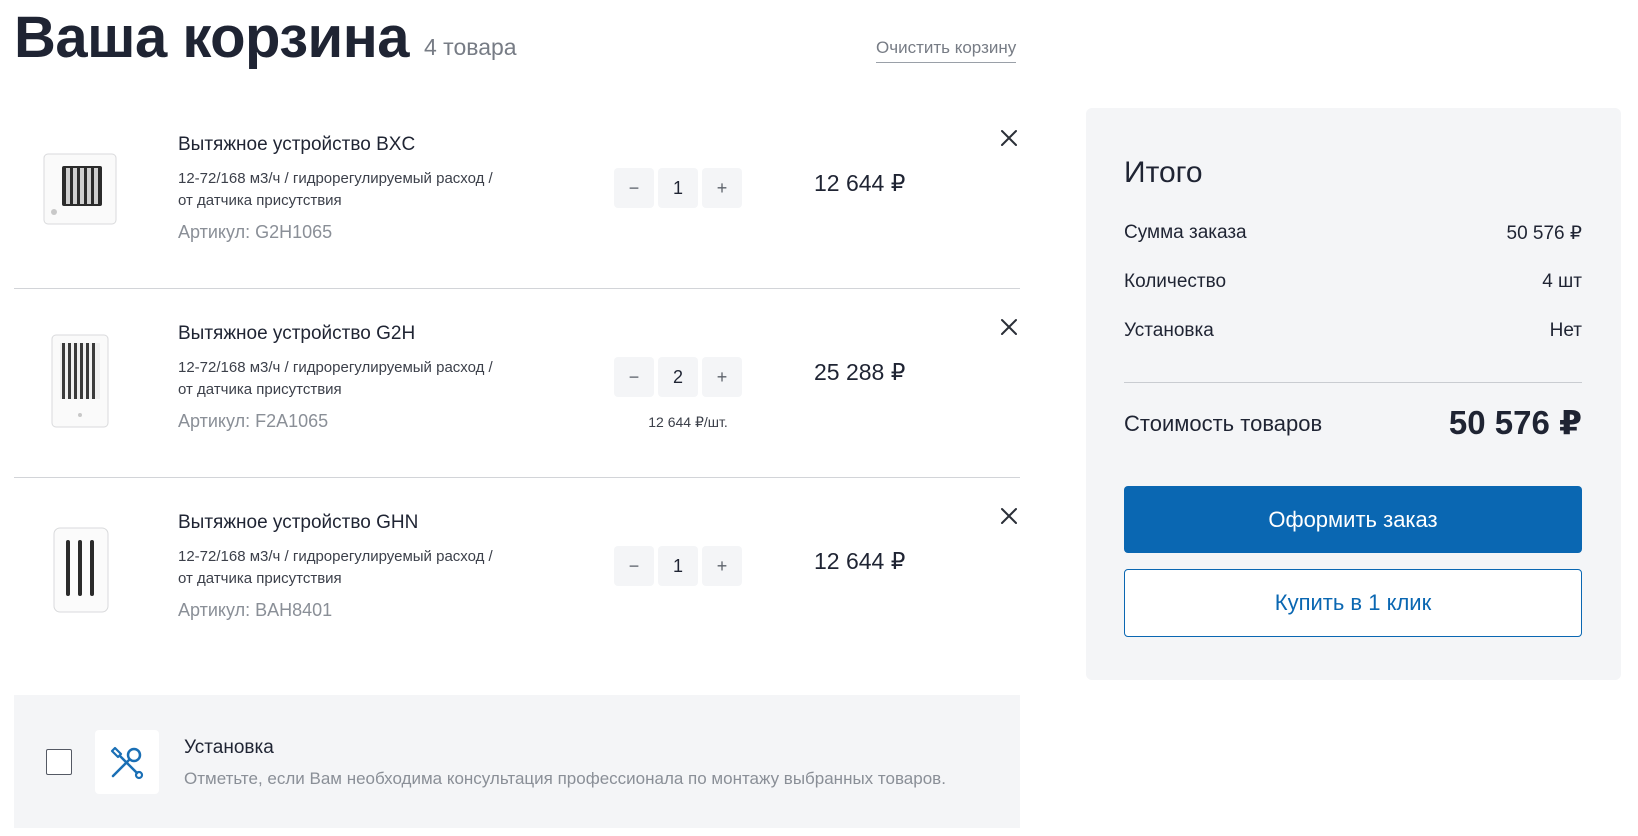 Image resolution: width=1638 pixels, height=836 pixels. Describe the element at coordinates (59, 762) in the screenshot. I see `installation-checkbox` at that location.